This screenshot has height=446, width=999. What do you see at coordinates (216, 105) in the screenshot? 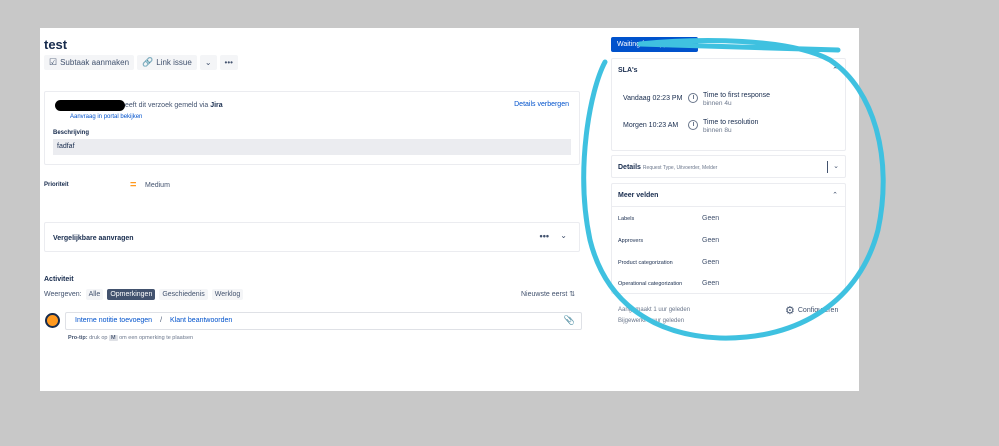
I see `reporter-source: Jira` at bounding box center [216, 105].